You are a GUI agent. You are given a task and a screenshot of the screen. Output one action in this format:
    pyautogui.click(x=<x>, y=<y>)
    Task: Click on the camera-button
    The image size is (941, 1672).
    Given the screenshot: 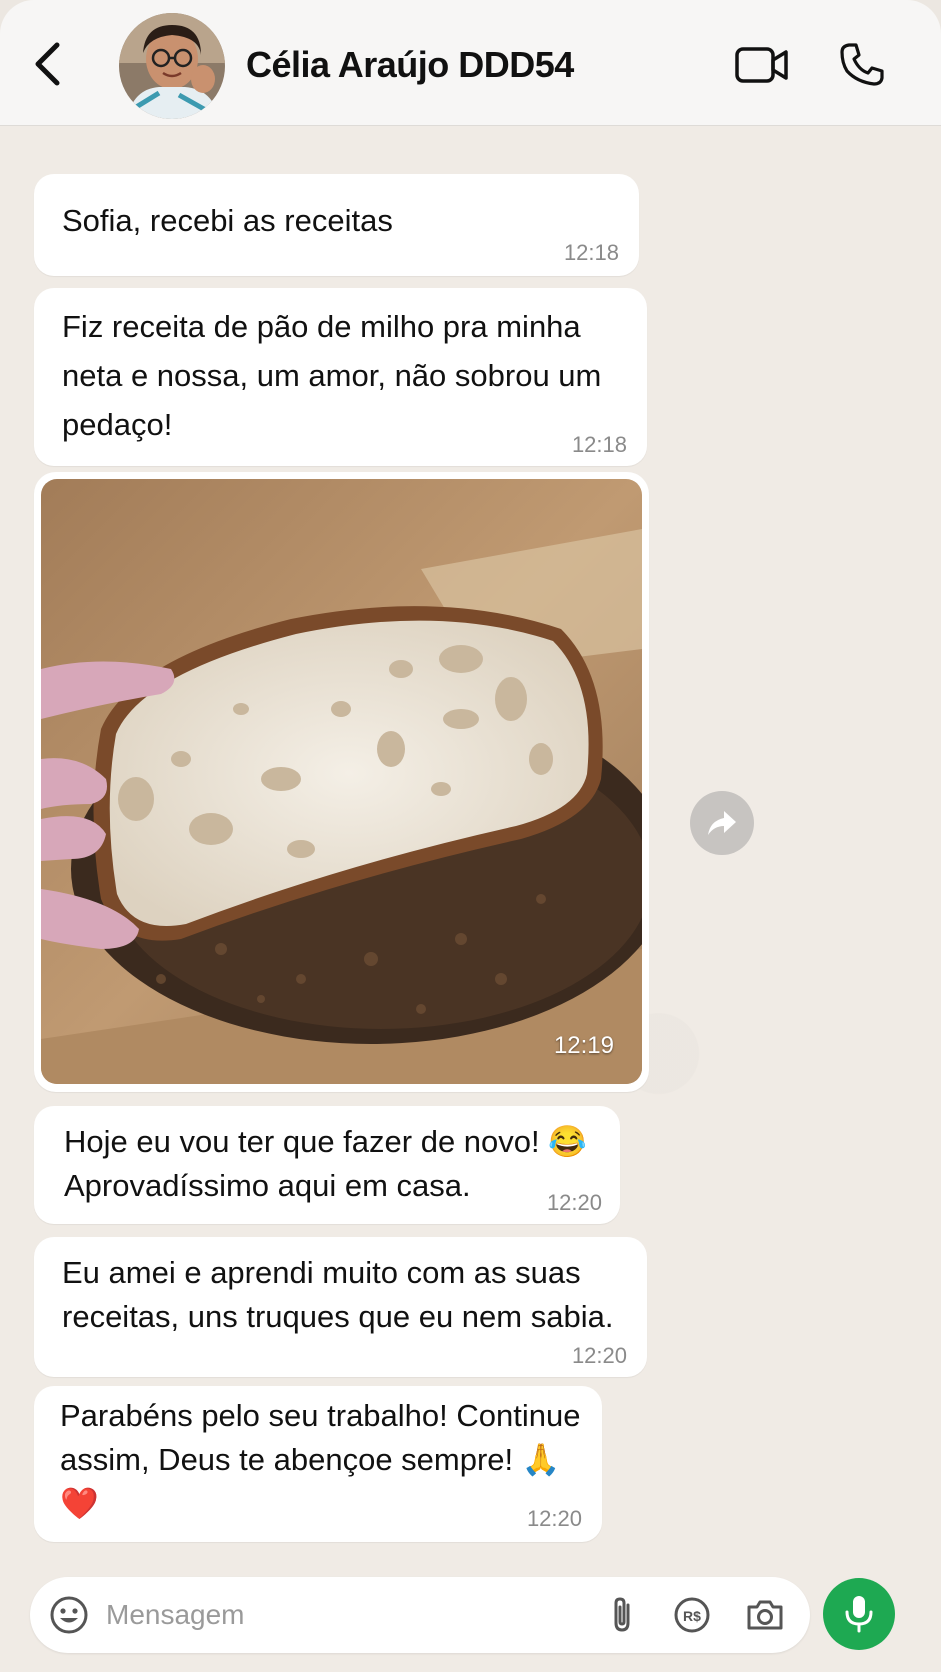 What is the action you would take?
    pyautogui.click(x=765, y=1615)
    